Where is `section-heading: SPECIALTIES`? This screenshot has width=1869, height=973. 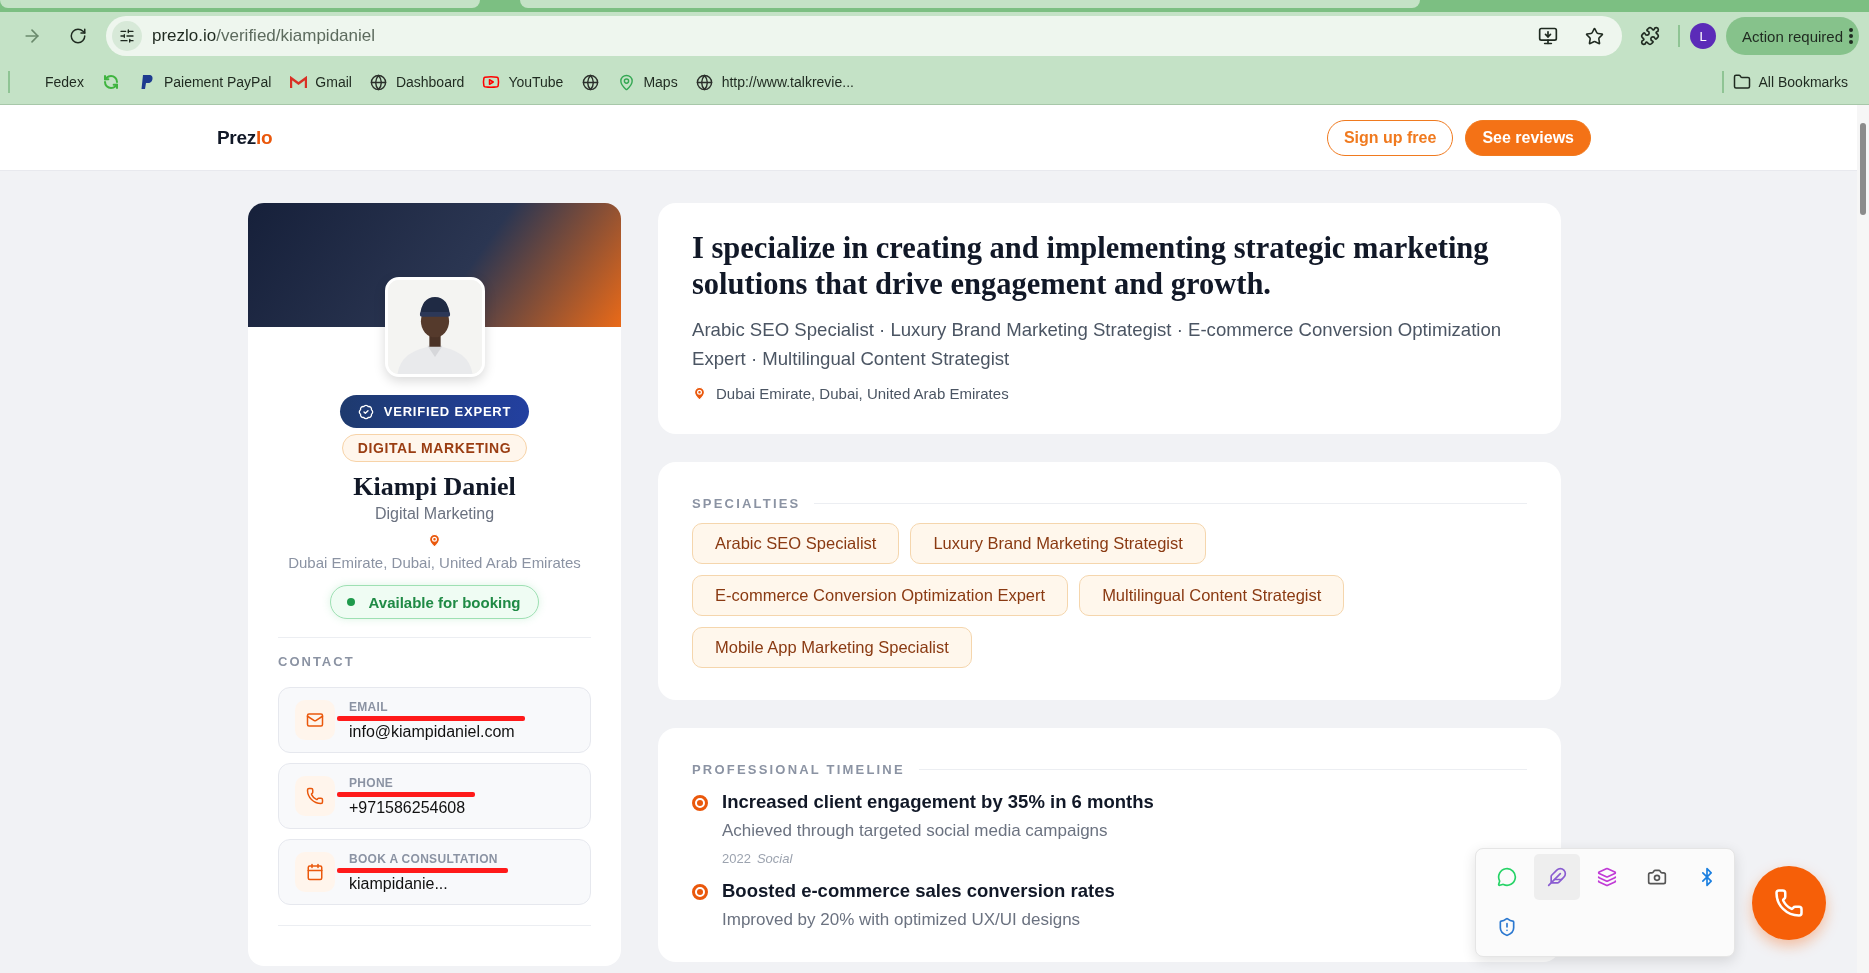 section-heading: SPECIALTIES is located at coordinates (746, 503).